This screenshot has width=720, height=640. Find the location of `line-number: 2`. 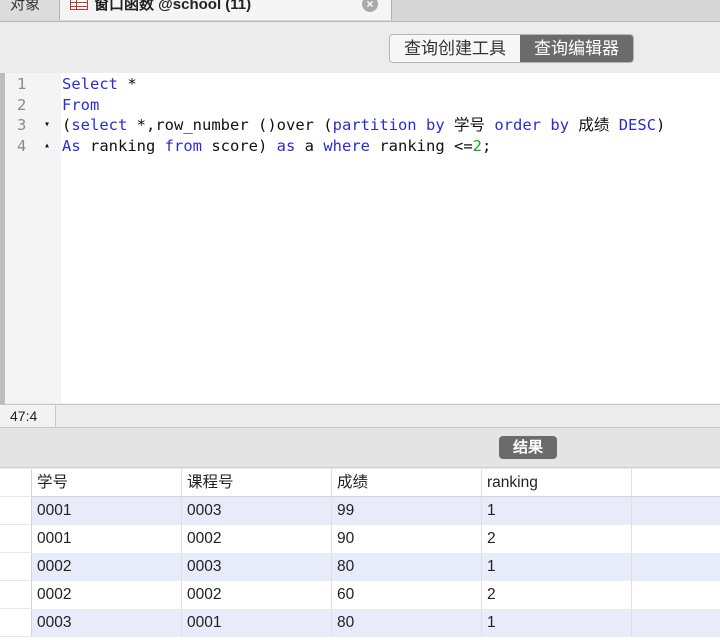

line-number: 2 is located at coordinates (22, 104).